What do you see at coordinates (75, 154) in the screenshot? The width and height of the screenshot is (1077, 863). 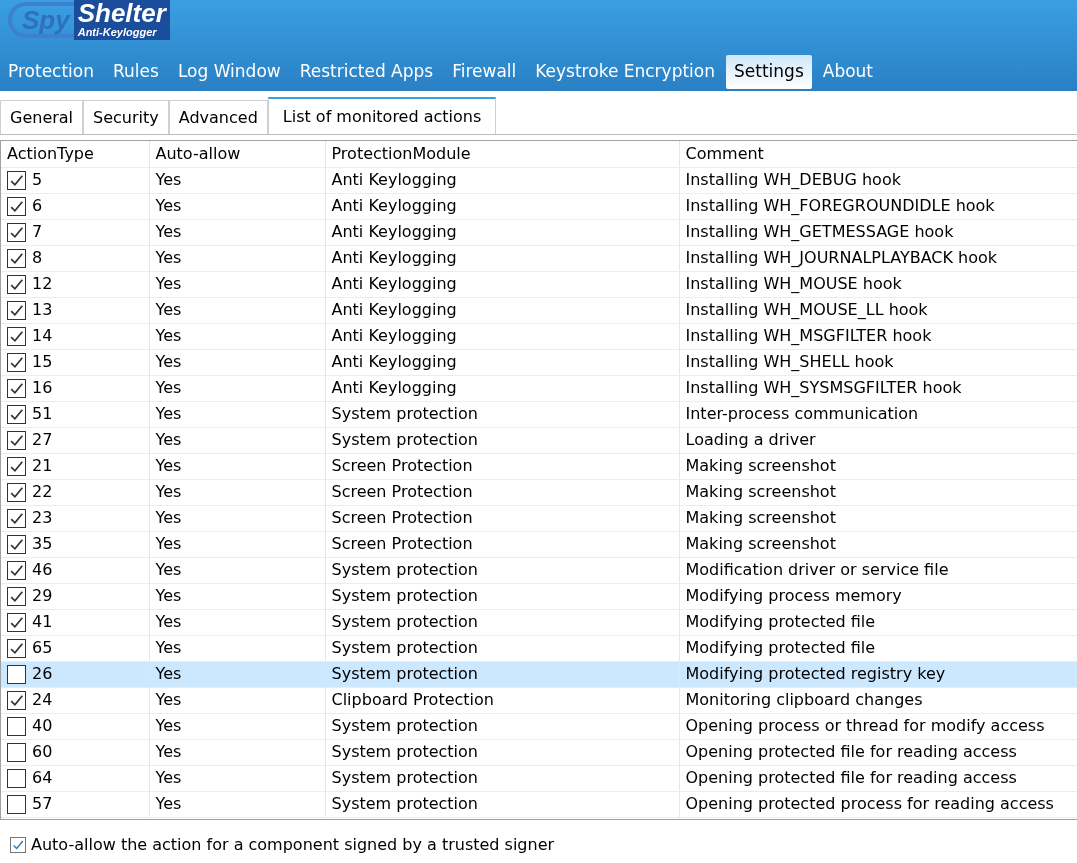 I see `column-header: ActionType` at bounding box center [75, 154].